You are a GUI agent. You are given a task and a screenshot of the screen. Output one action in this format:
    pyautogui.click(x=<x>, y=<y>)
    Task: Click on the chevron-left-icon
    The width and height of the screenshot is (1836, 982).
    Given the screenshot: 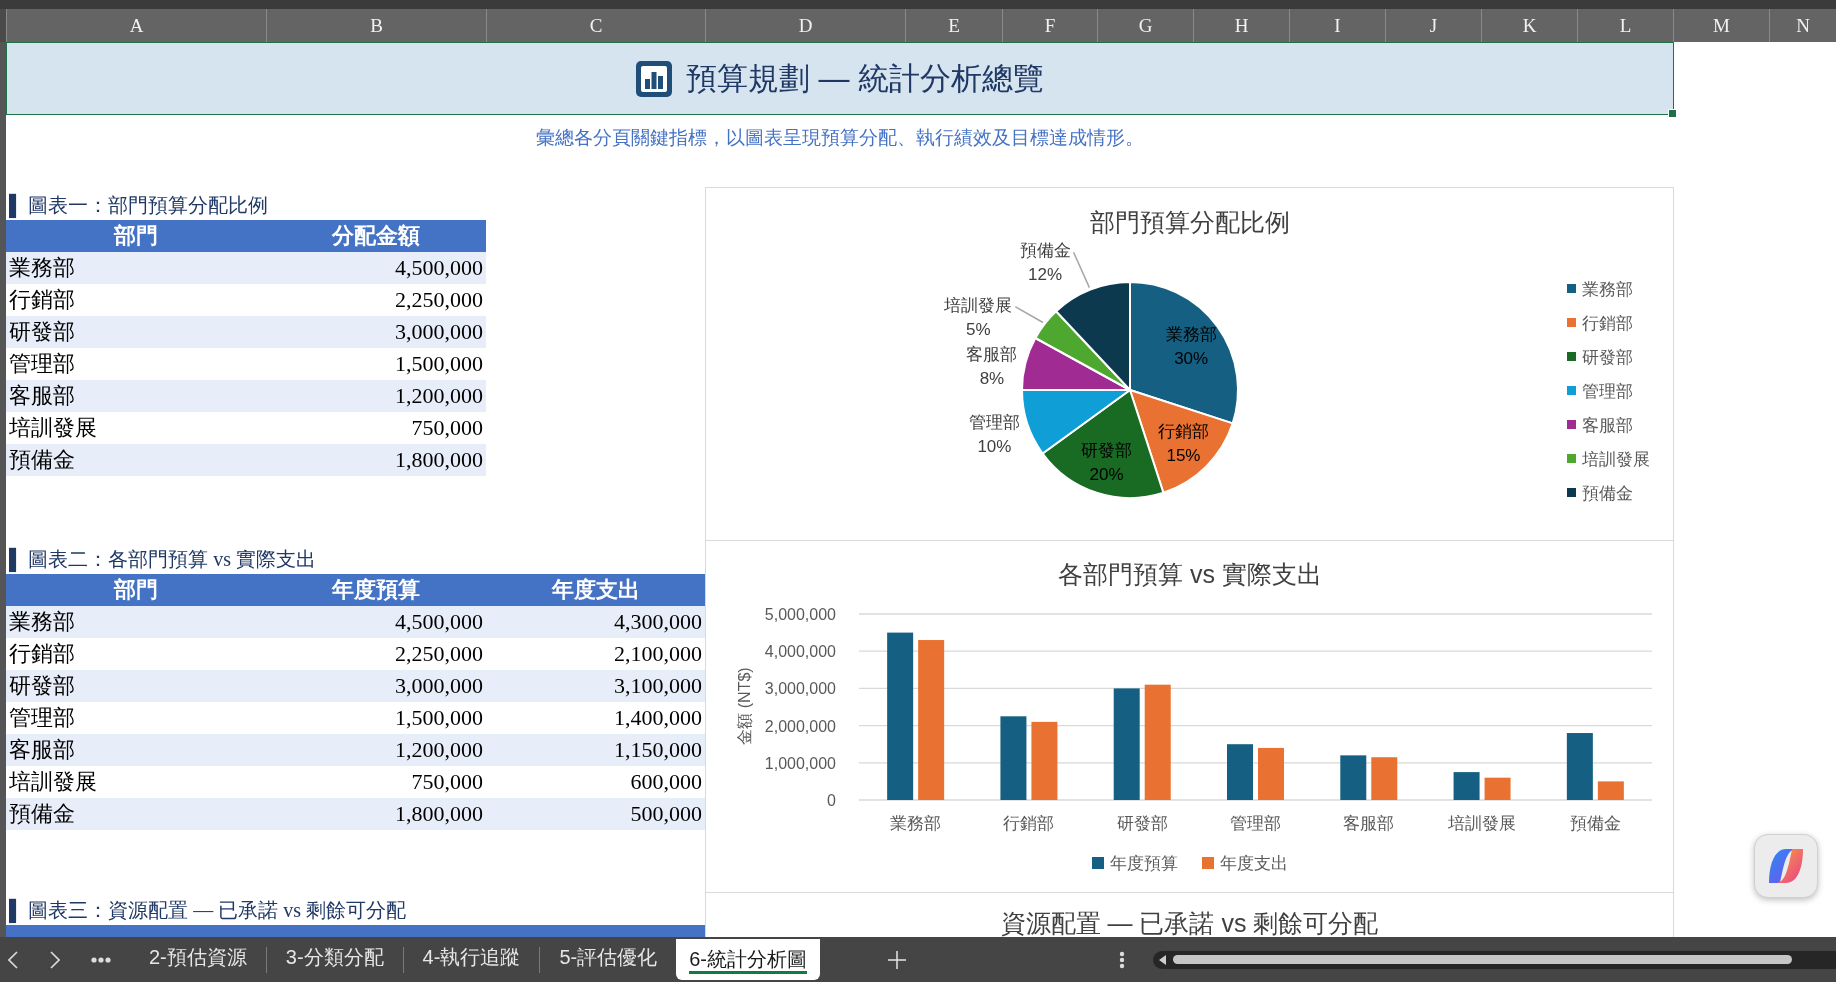 What is the action you would take?
    pyautogui.click(x=13, y=959)
    